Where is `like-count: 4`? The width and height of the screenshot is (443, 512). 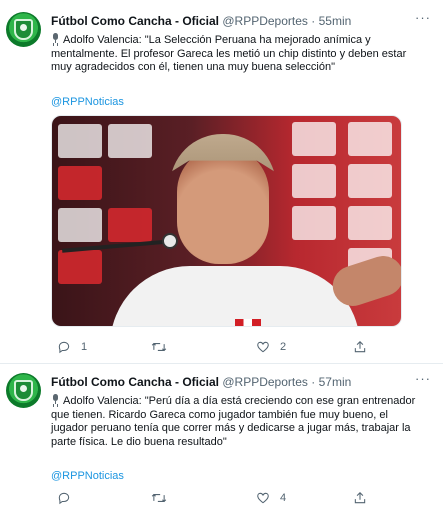
like-count: 4 is located at coordinates (283, 498).